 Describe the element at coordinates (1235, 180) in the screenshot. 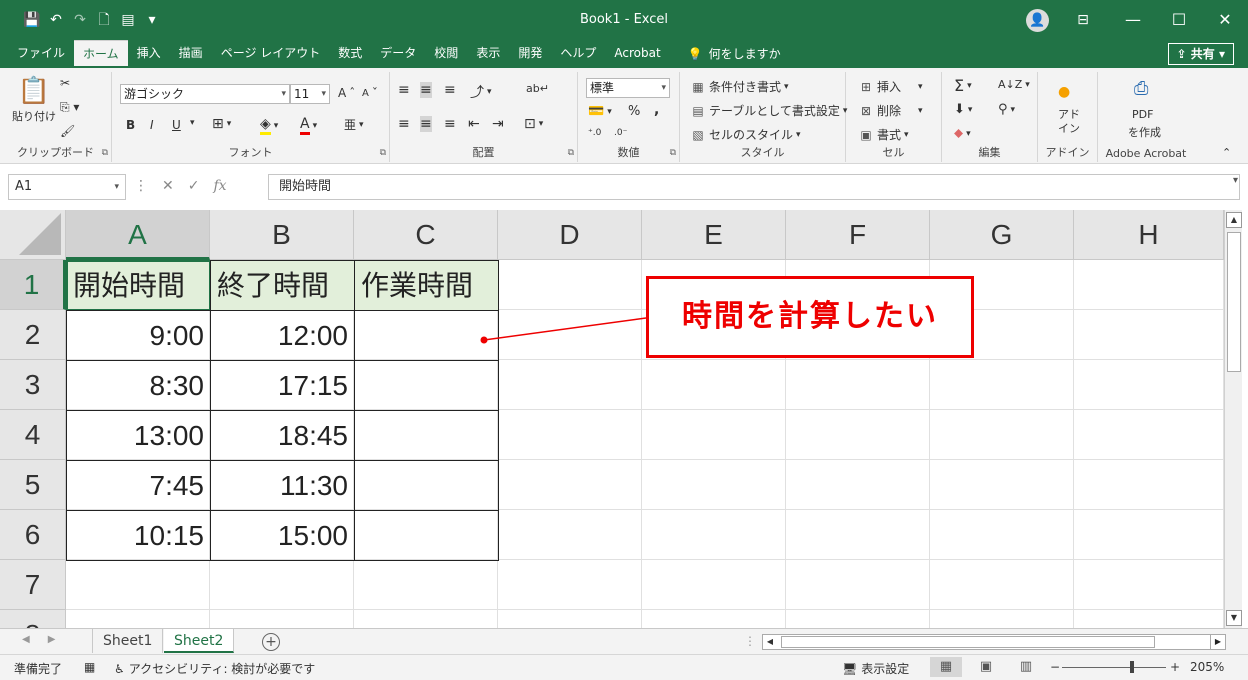

I see `expand-formula-bar-icon: ▾` at that location.